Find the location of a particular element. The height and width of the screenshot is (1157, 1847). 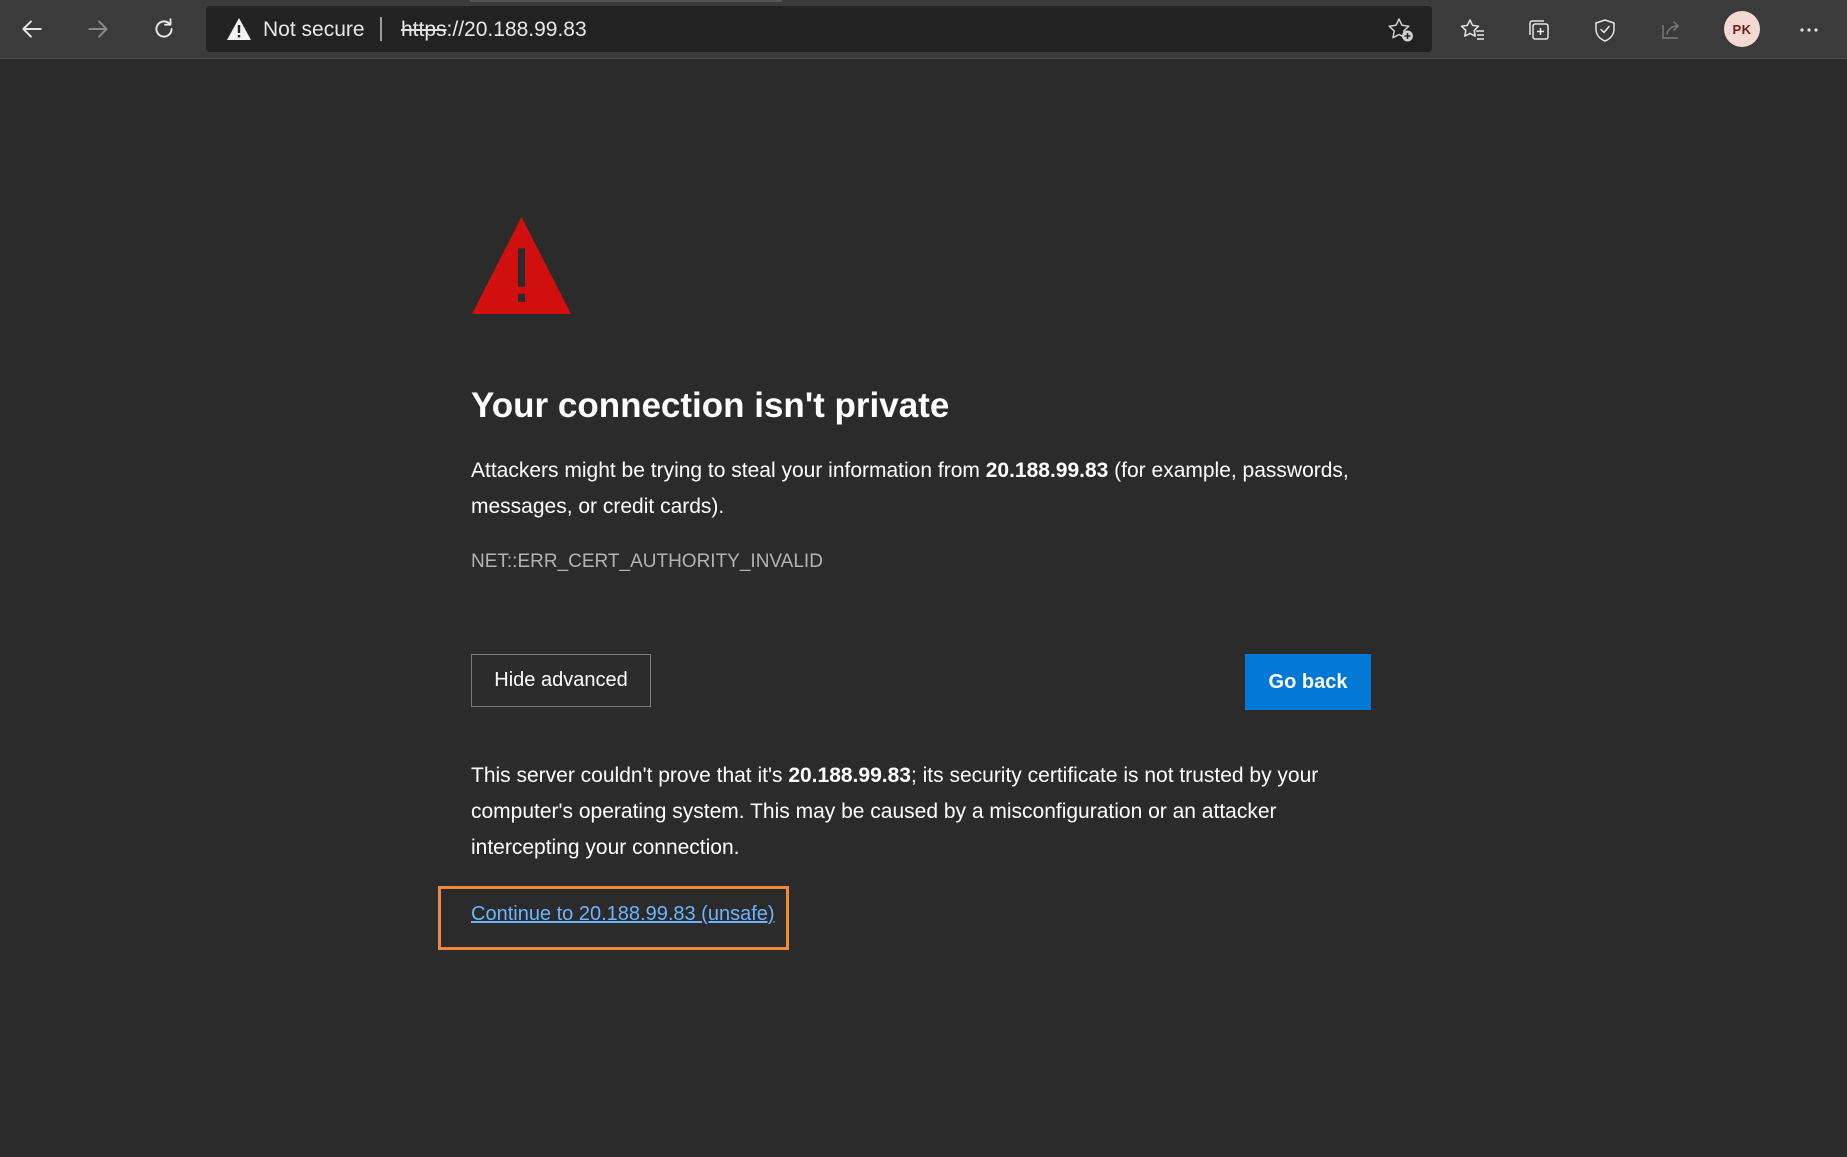

details-text-before: This server couldn't prove that it's is located at coordinates (630, 775).